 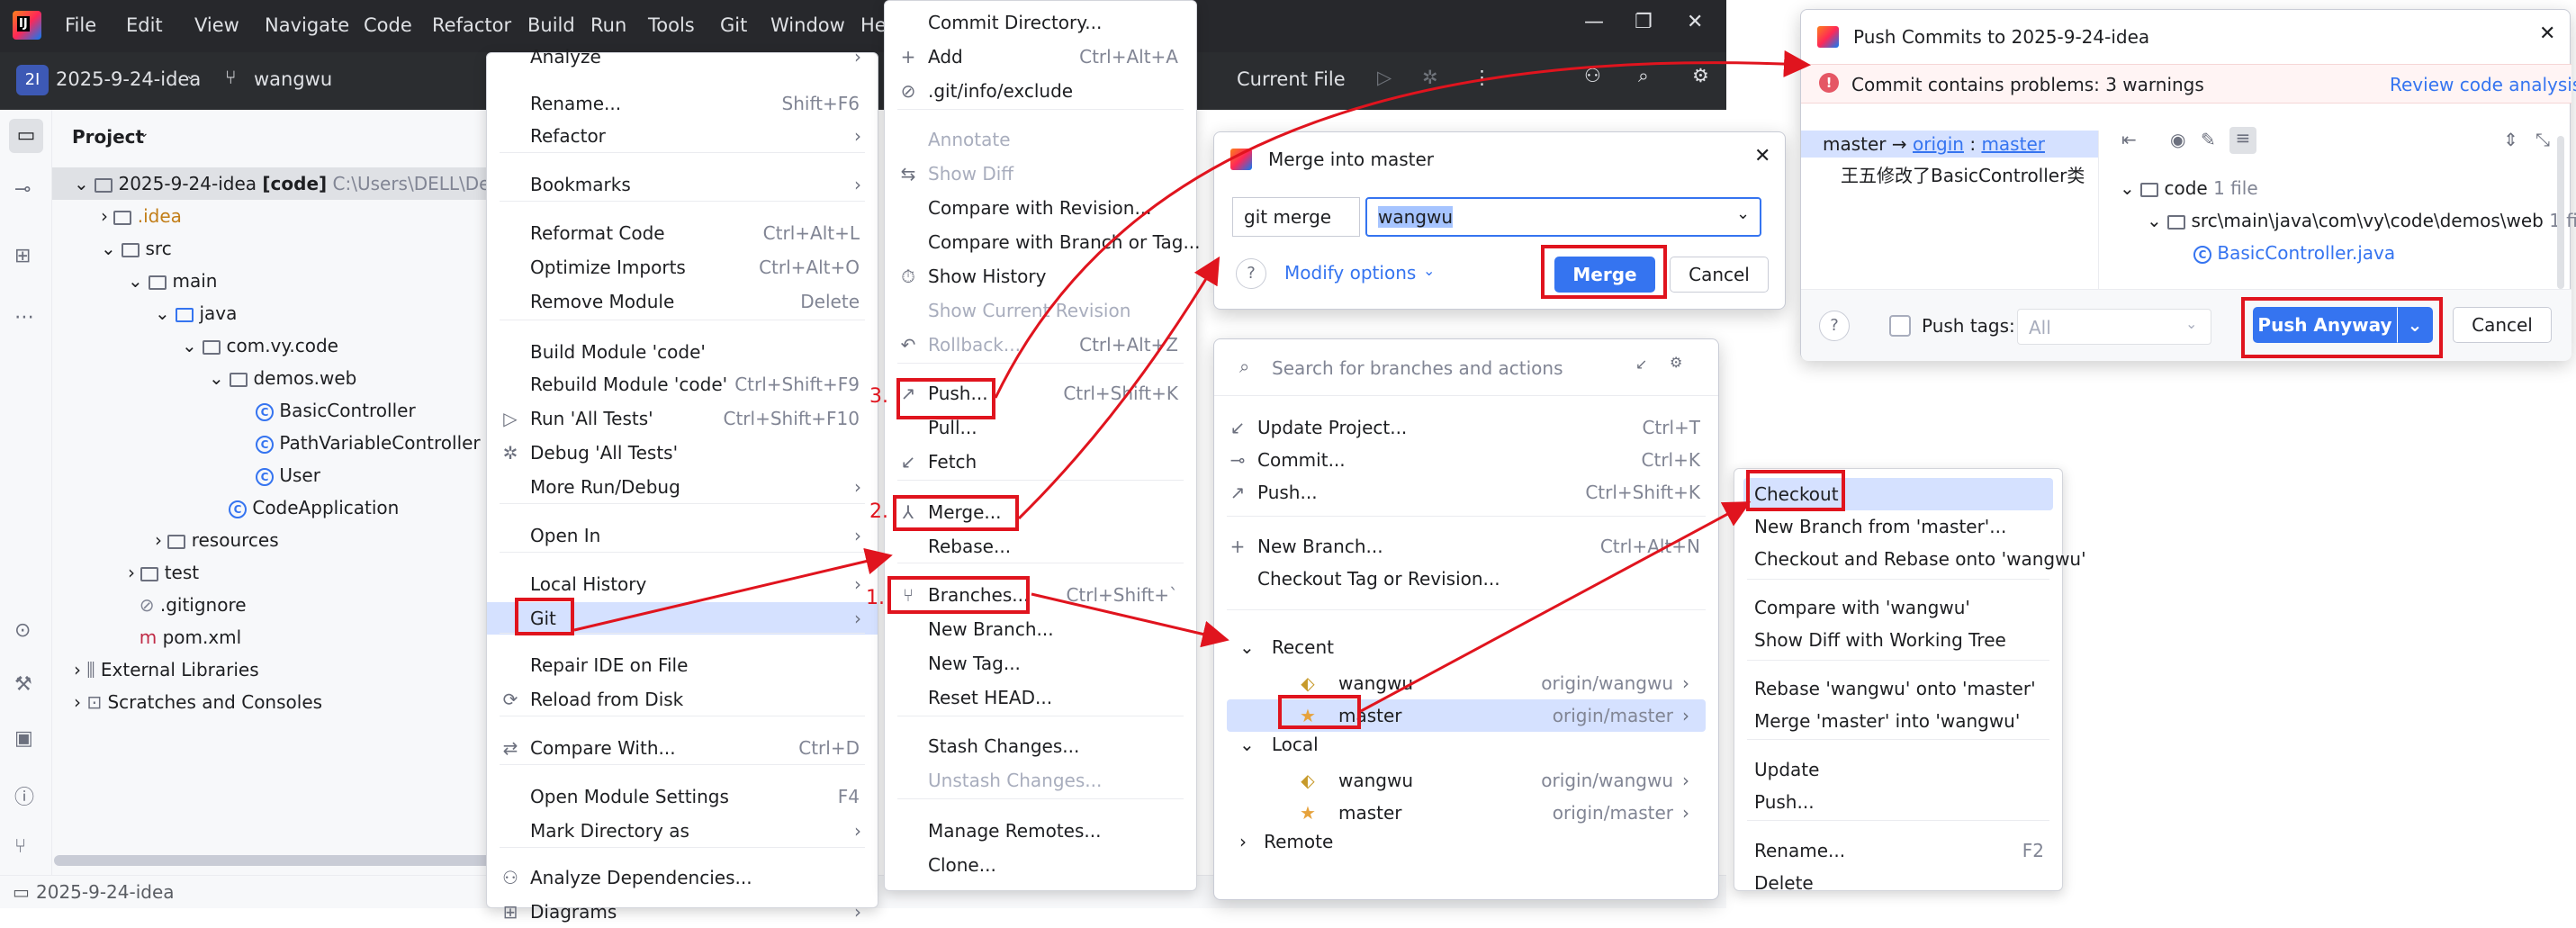 I want to click on arrow-push-to-dialog, so click(x=1402, y=224).